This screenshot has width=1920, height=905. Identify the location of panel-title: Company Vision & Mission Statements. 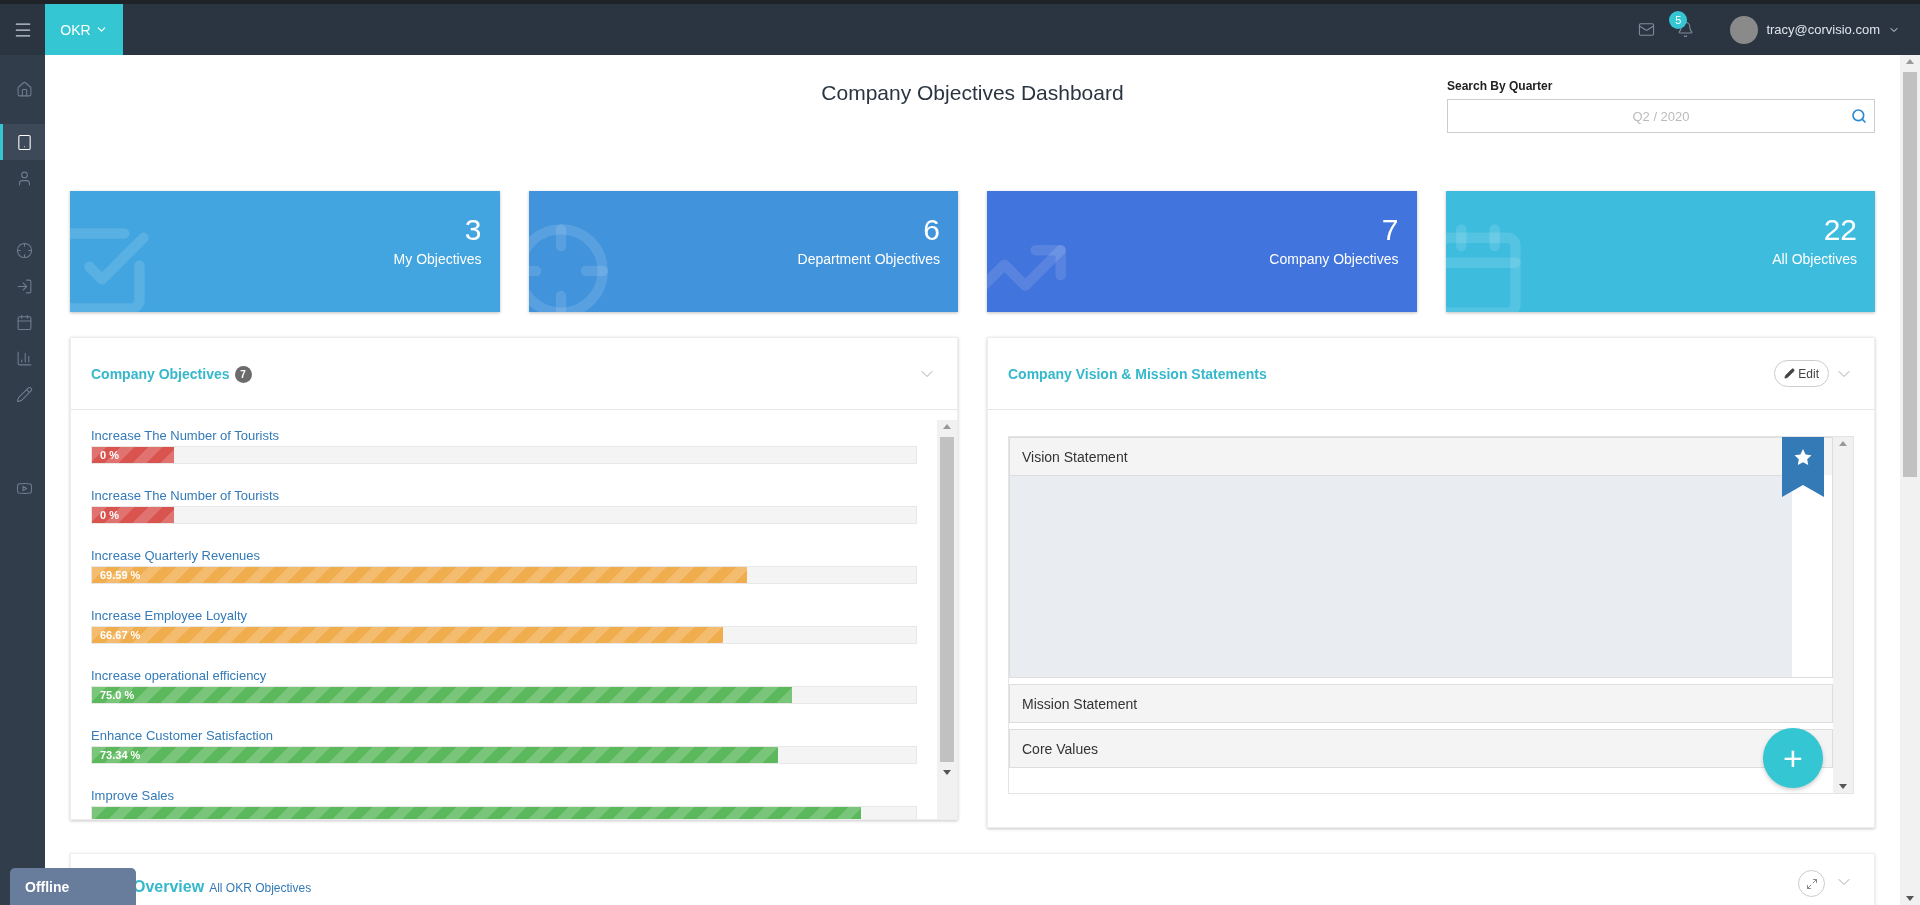
(1137, 373).